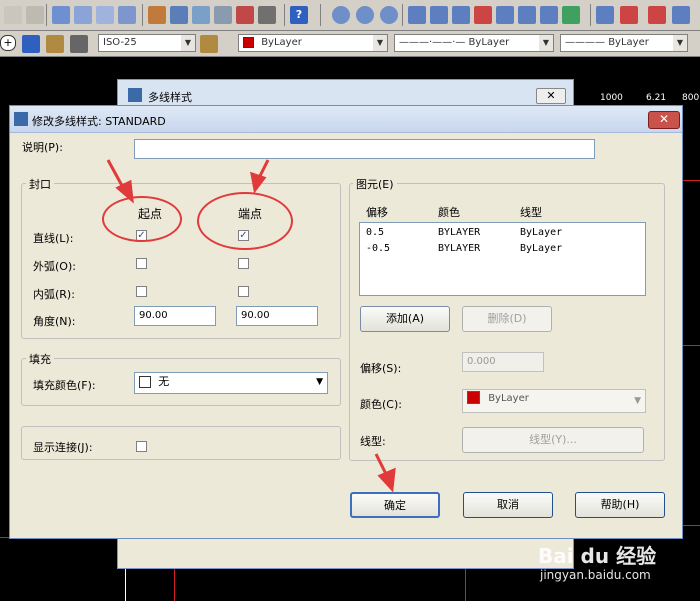 The image size is (700, 601). Describe the element at coordinates (597, 556) in the screenshot. I see `baidu-logo: Bai du 经验` at that location.